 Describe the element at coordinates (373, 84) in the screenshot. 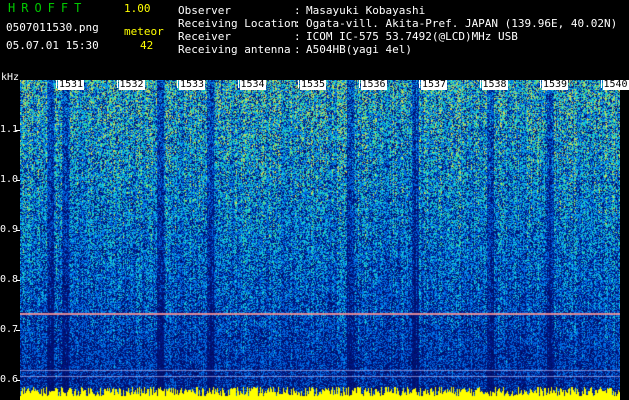

I see `minute-label: 1536` at that location.